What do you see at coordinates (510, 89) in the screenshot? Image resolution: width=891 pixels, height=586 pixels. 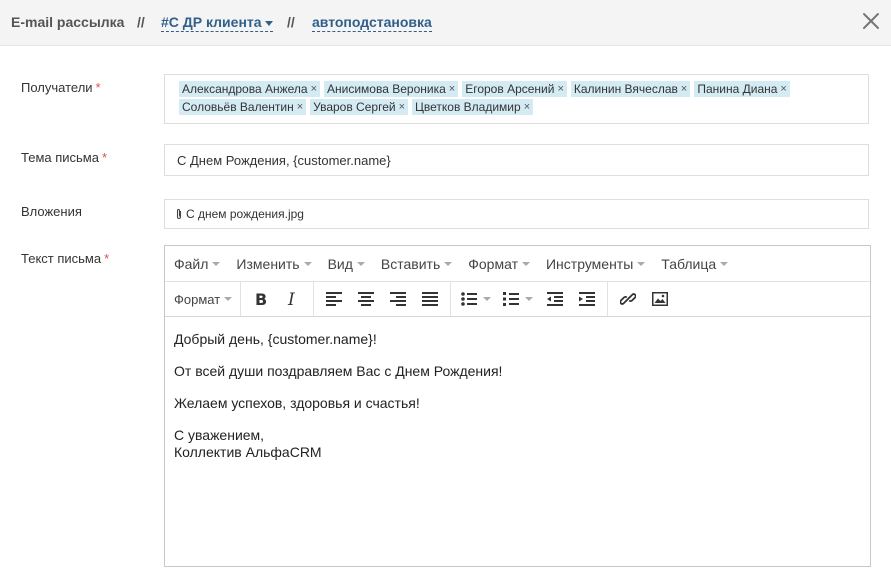 I see `recipient-tag-label: Егоров Арсений` at bounding box center [510, 89].